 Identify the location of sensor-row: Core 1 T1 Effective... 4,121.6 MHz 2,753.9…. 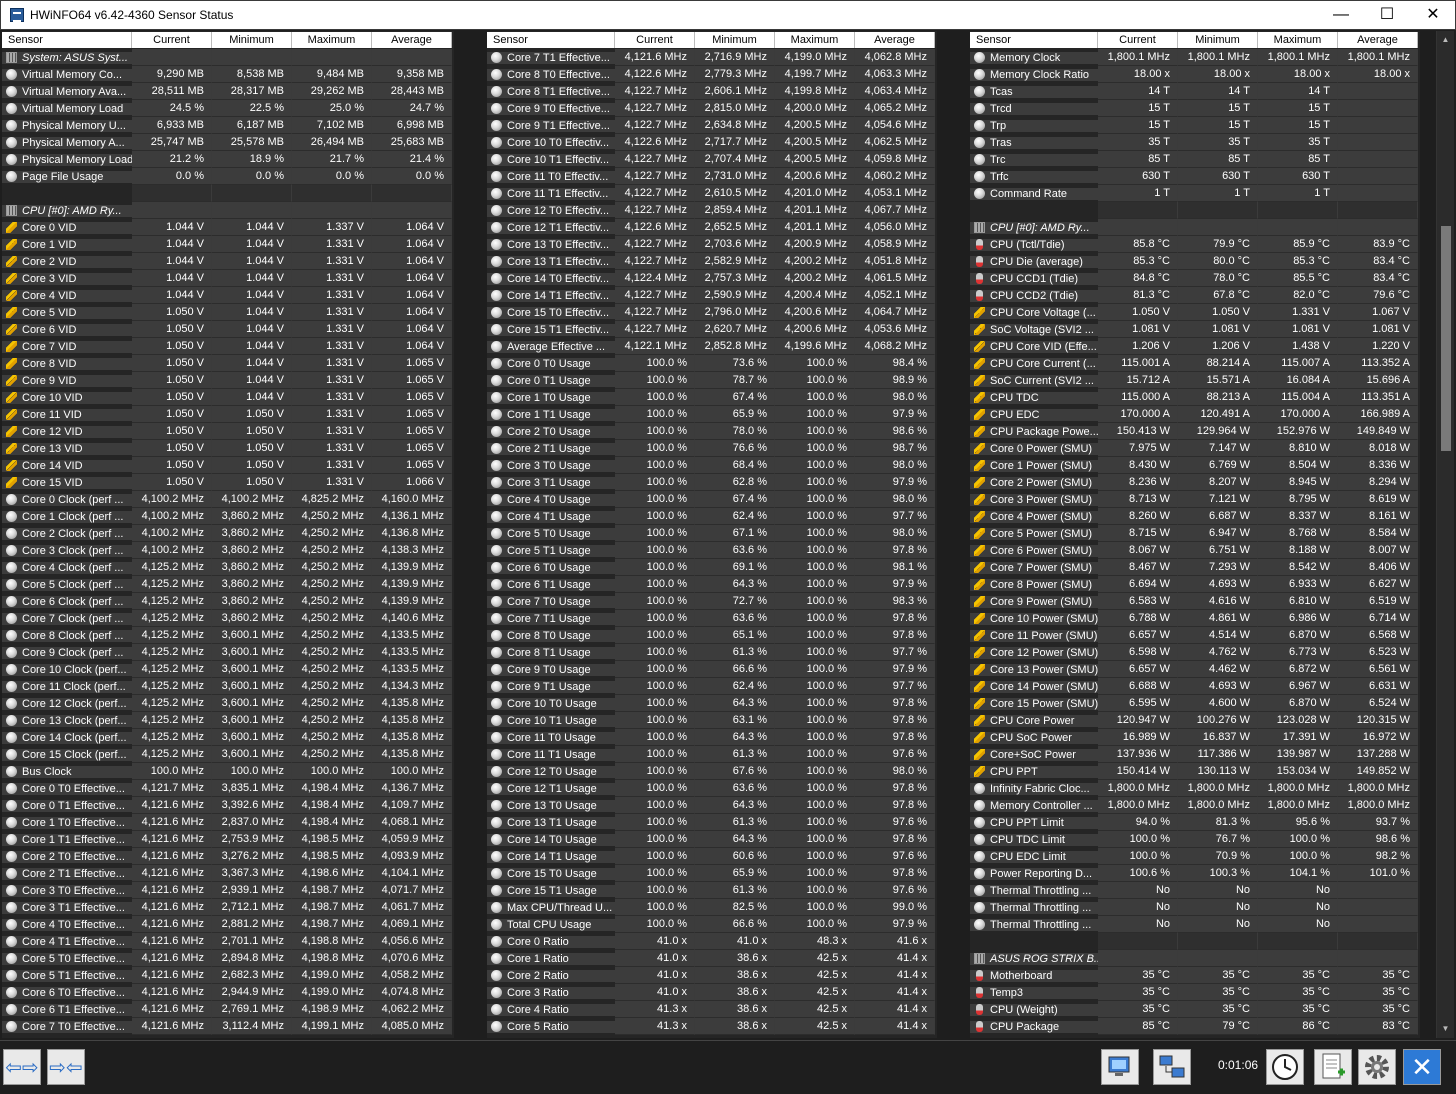
(227, 839).